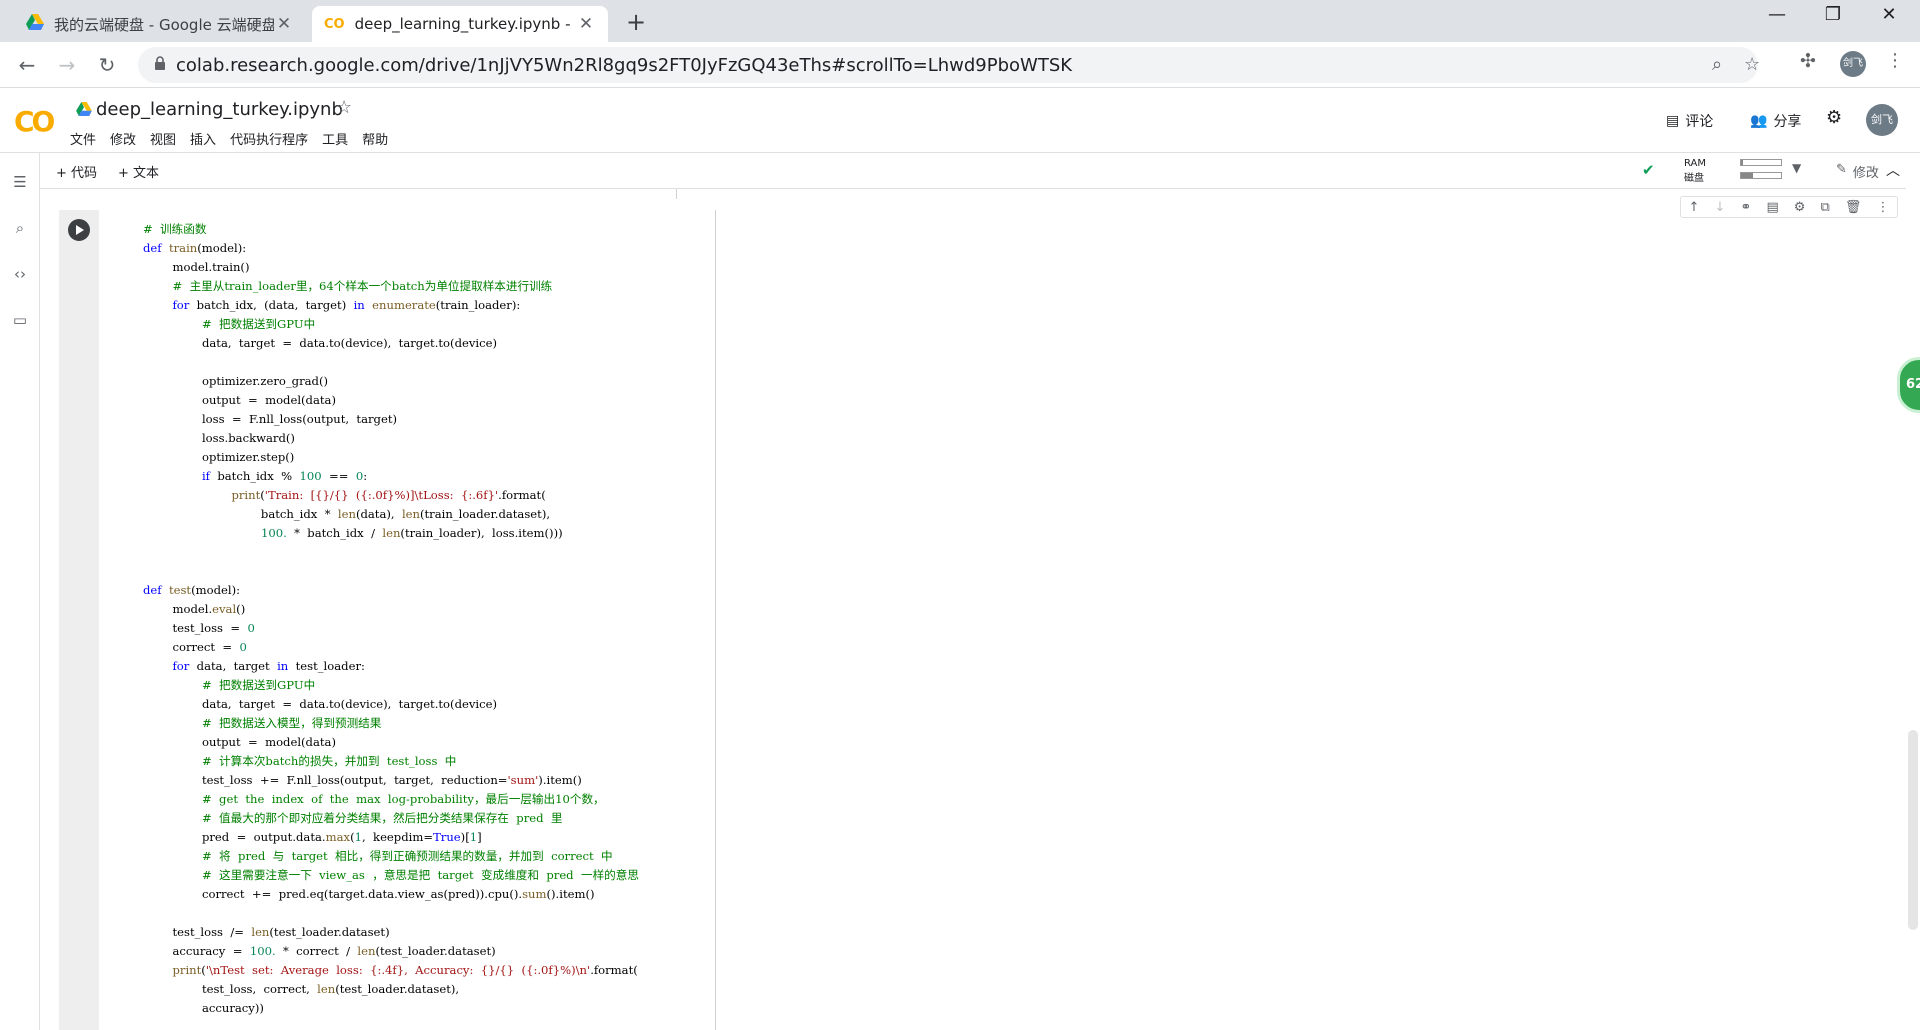 The height and width of the screenshot is (1030, 1920). Describe the element at coordinates (1694, 178) in the screenshot. I see `disk-label: 磁盘` at that location.